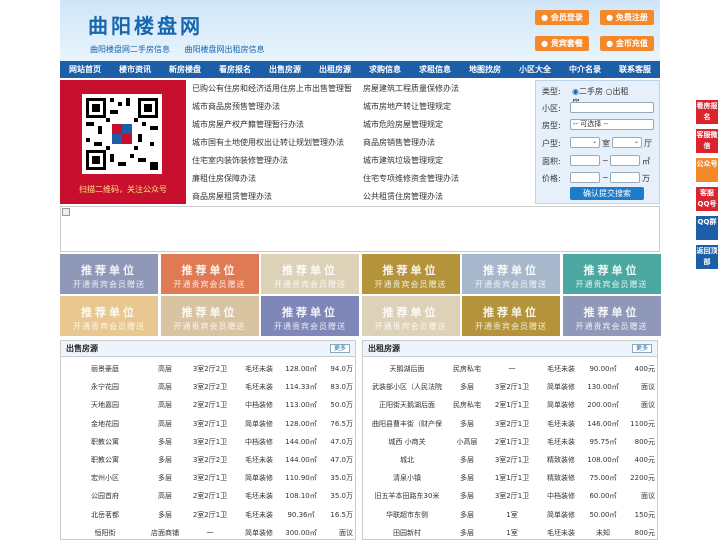 The width and height of the screenshot is (720, 542). I want to click on login-button: ● 会员登录, so click(562, 17).